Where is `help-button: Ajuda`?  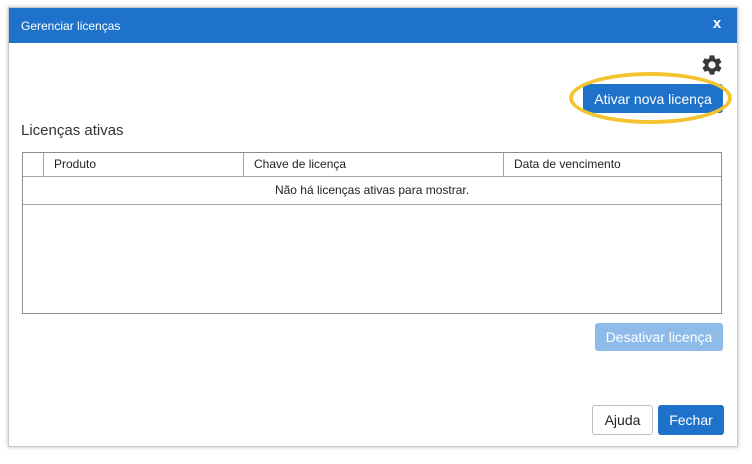 help-button: Ajuda is located at coordinates (622, 420).